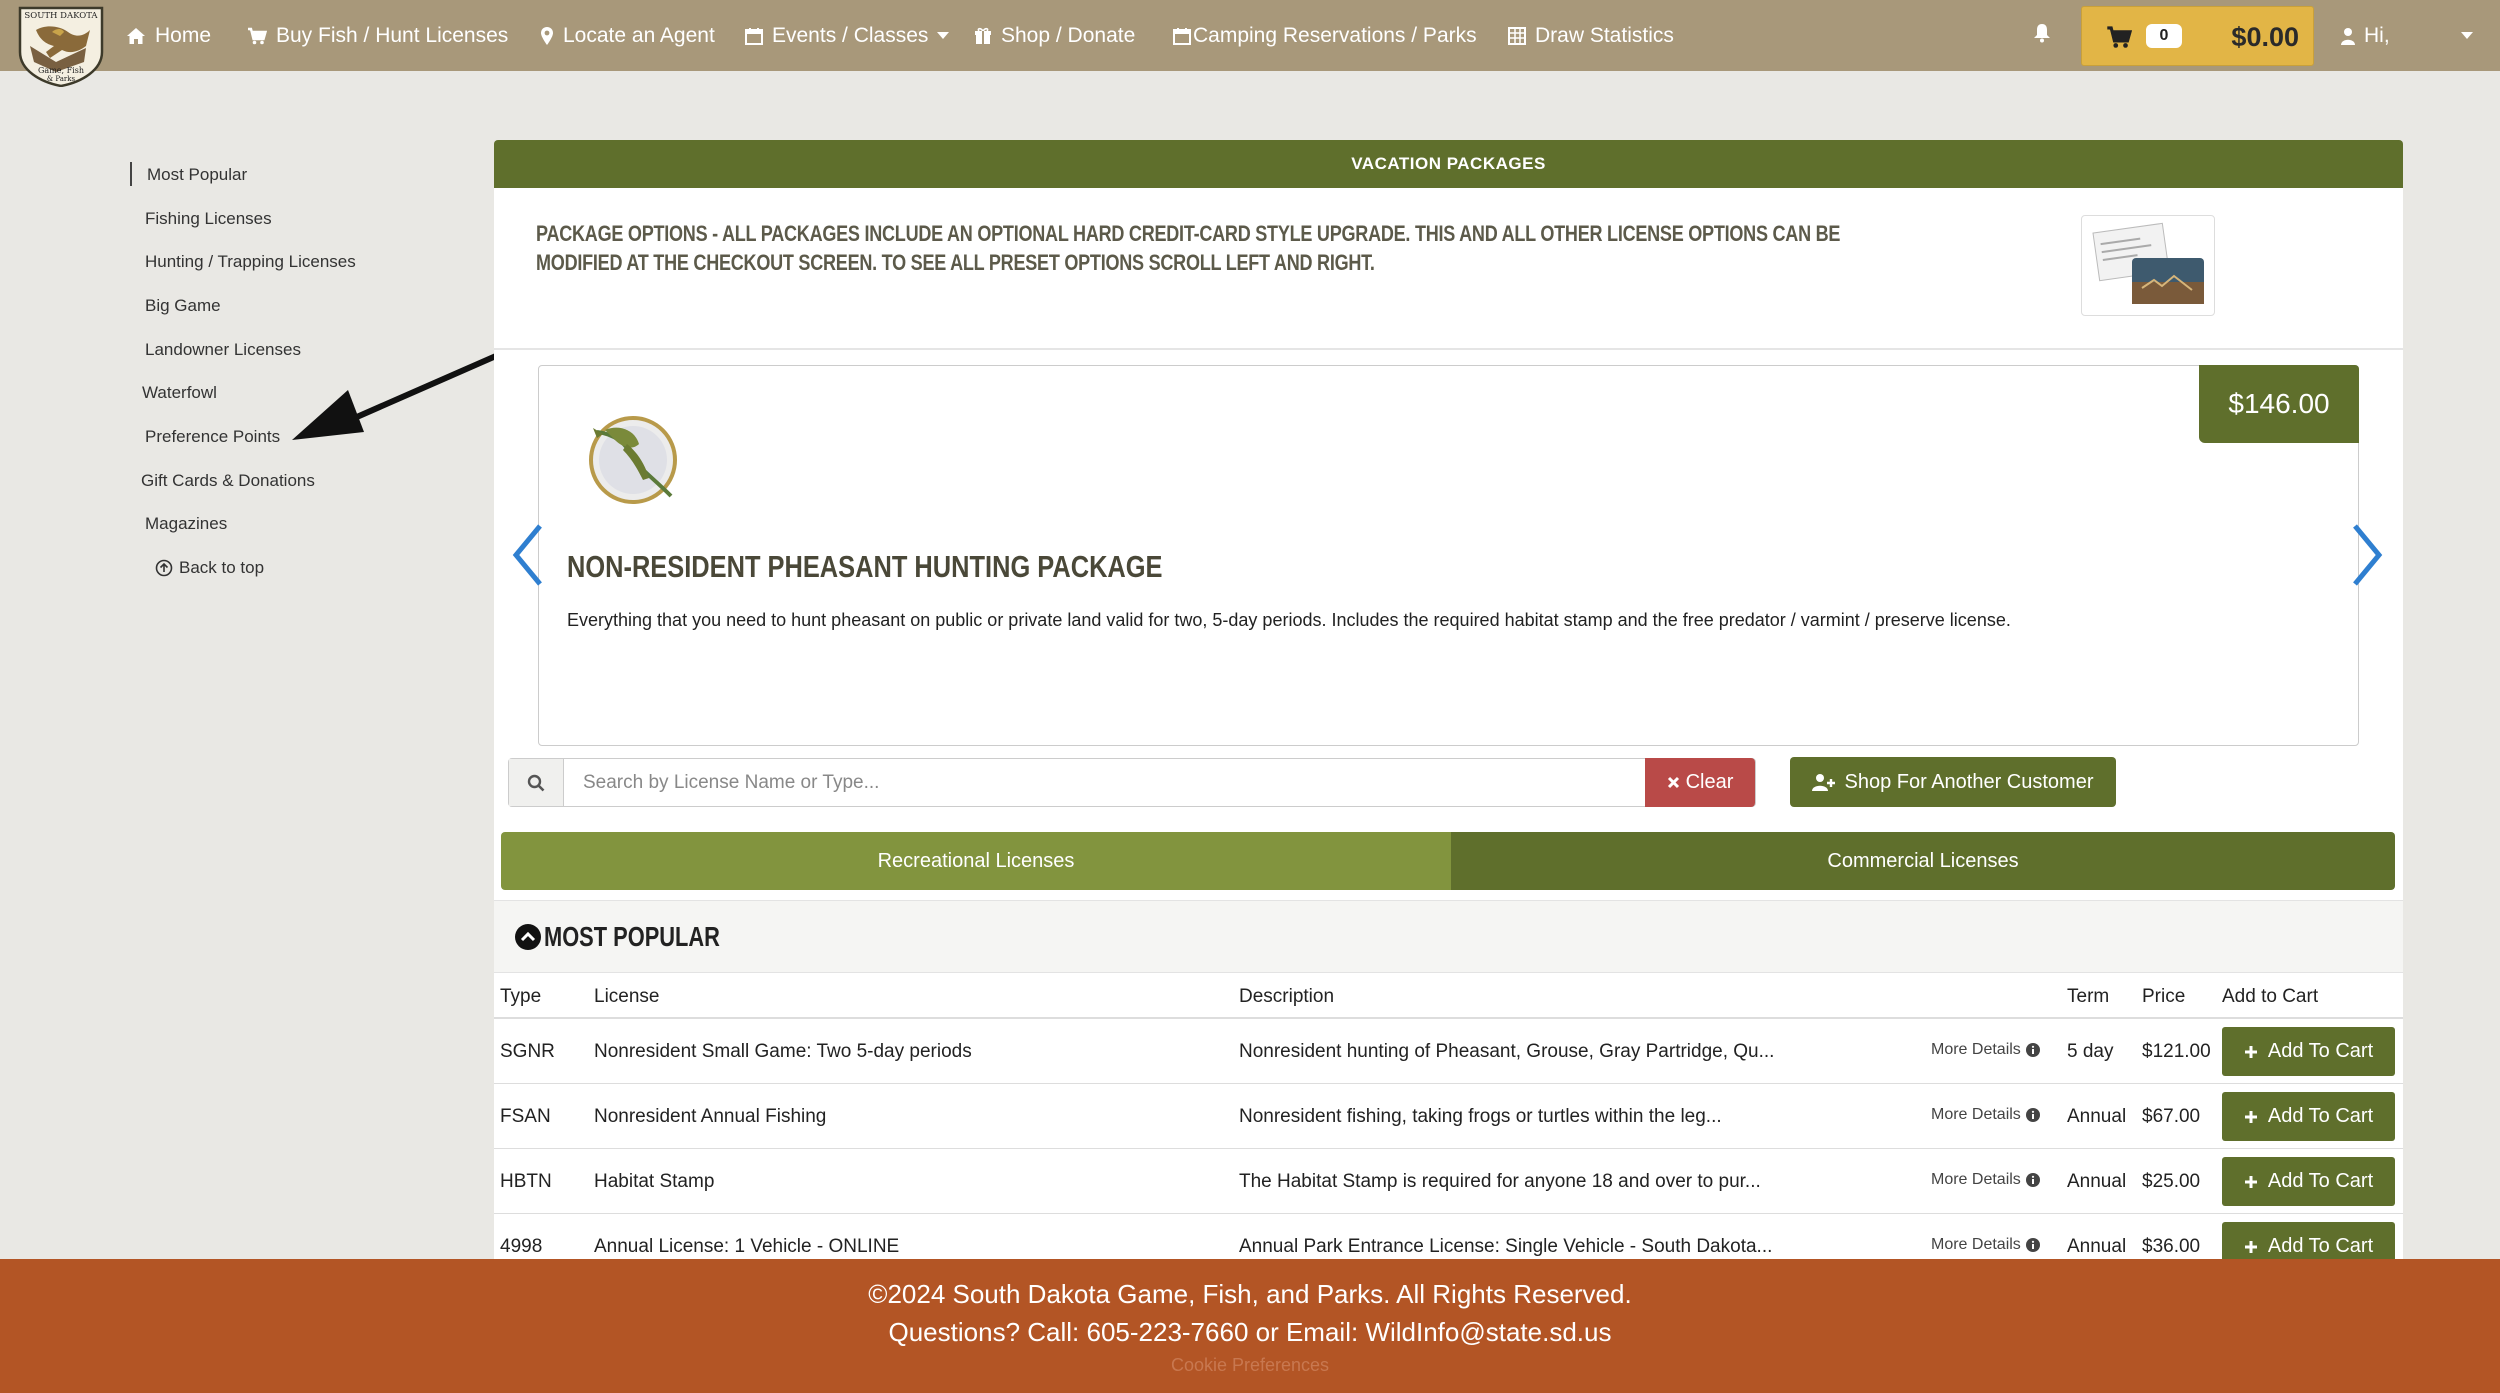 This screenshot has width=2500, height=1393. Describe the element at coordinates (208, 219) in the screenshot. I see `sidebar-item-fishing-licenses: Fishing Licenses` at that location.